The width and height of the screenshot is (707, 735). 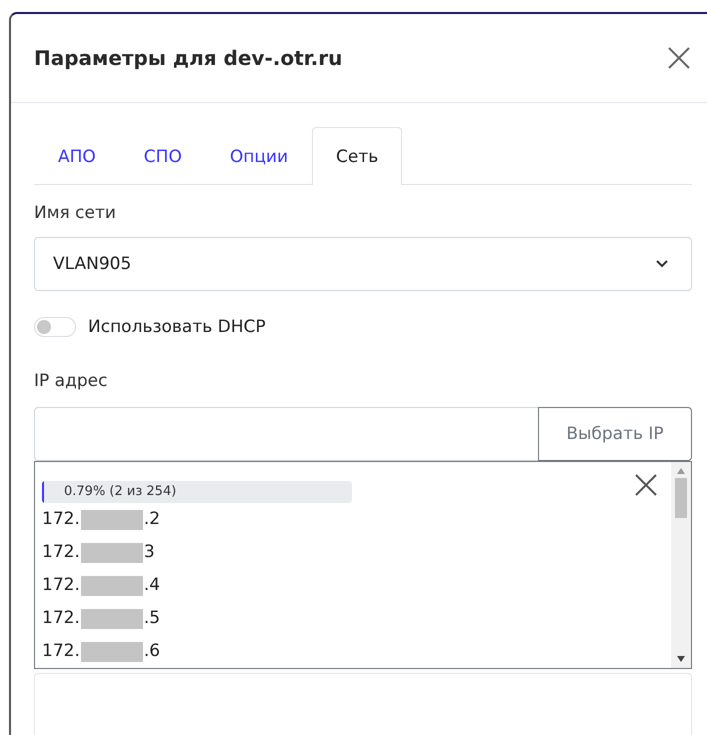 I want to click on ip-text: .4, so click(x=152, y=585).